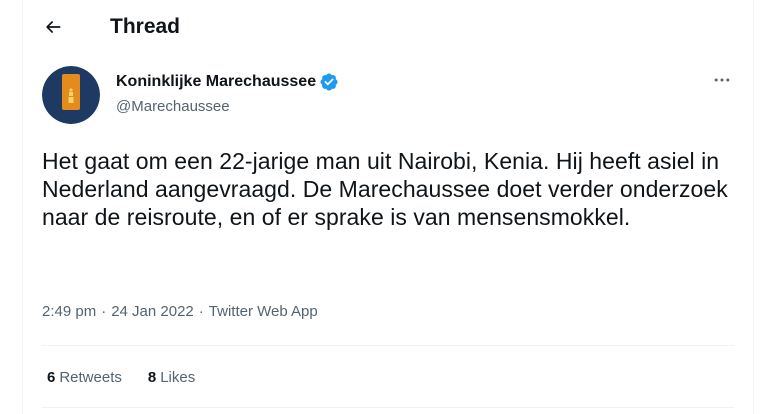  Describe the element at coordinates (69, 311) in the screenshot. I see `tweet-time: 2:49 pm` at that location.